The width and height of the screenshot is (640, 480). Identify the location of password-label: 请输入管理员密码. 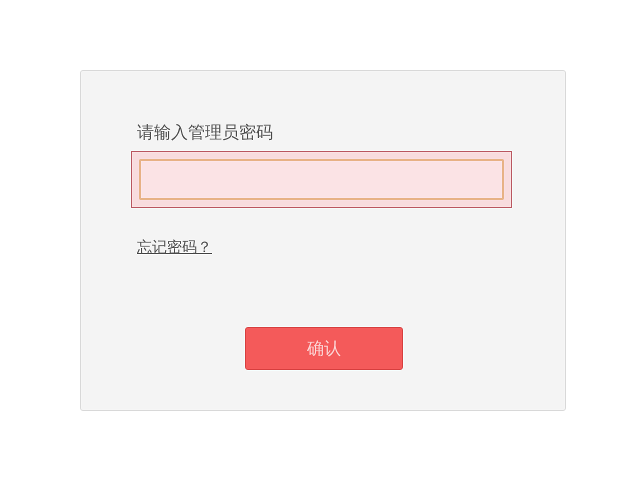
(205, 133).